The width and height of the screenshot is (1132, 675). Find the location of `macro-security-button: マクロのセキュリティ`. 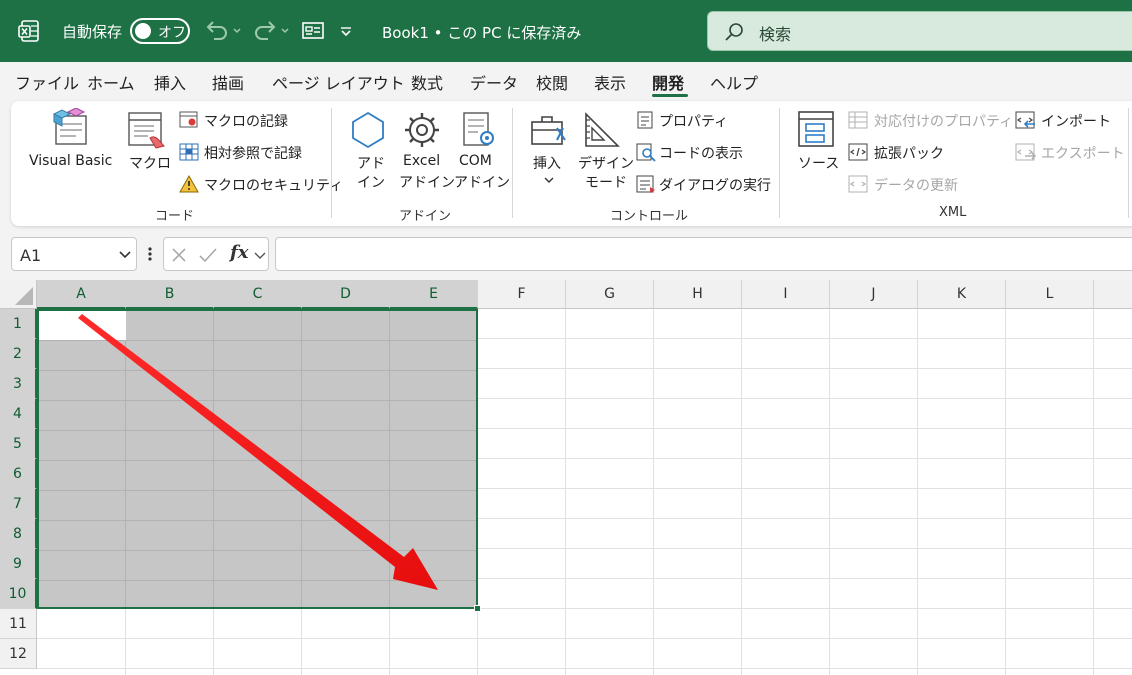

macro-security-button: マクロのセキュリティ is located at coordinates (273, 185).